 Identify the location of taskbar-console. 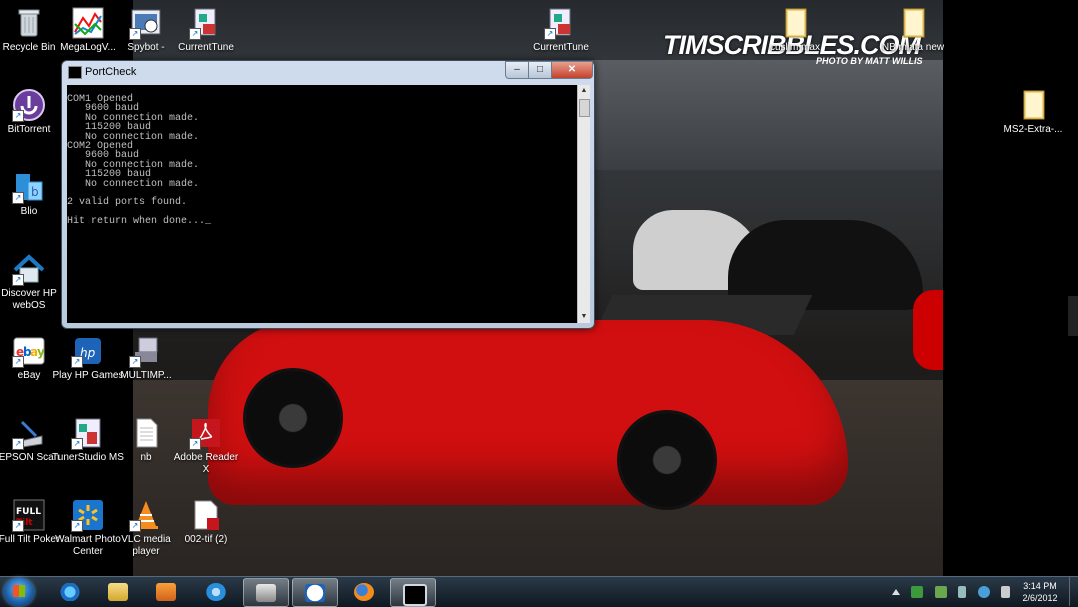
(413, 592).